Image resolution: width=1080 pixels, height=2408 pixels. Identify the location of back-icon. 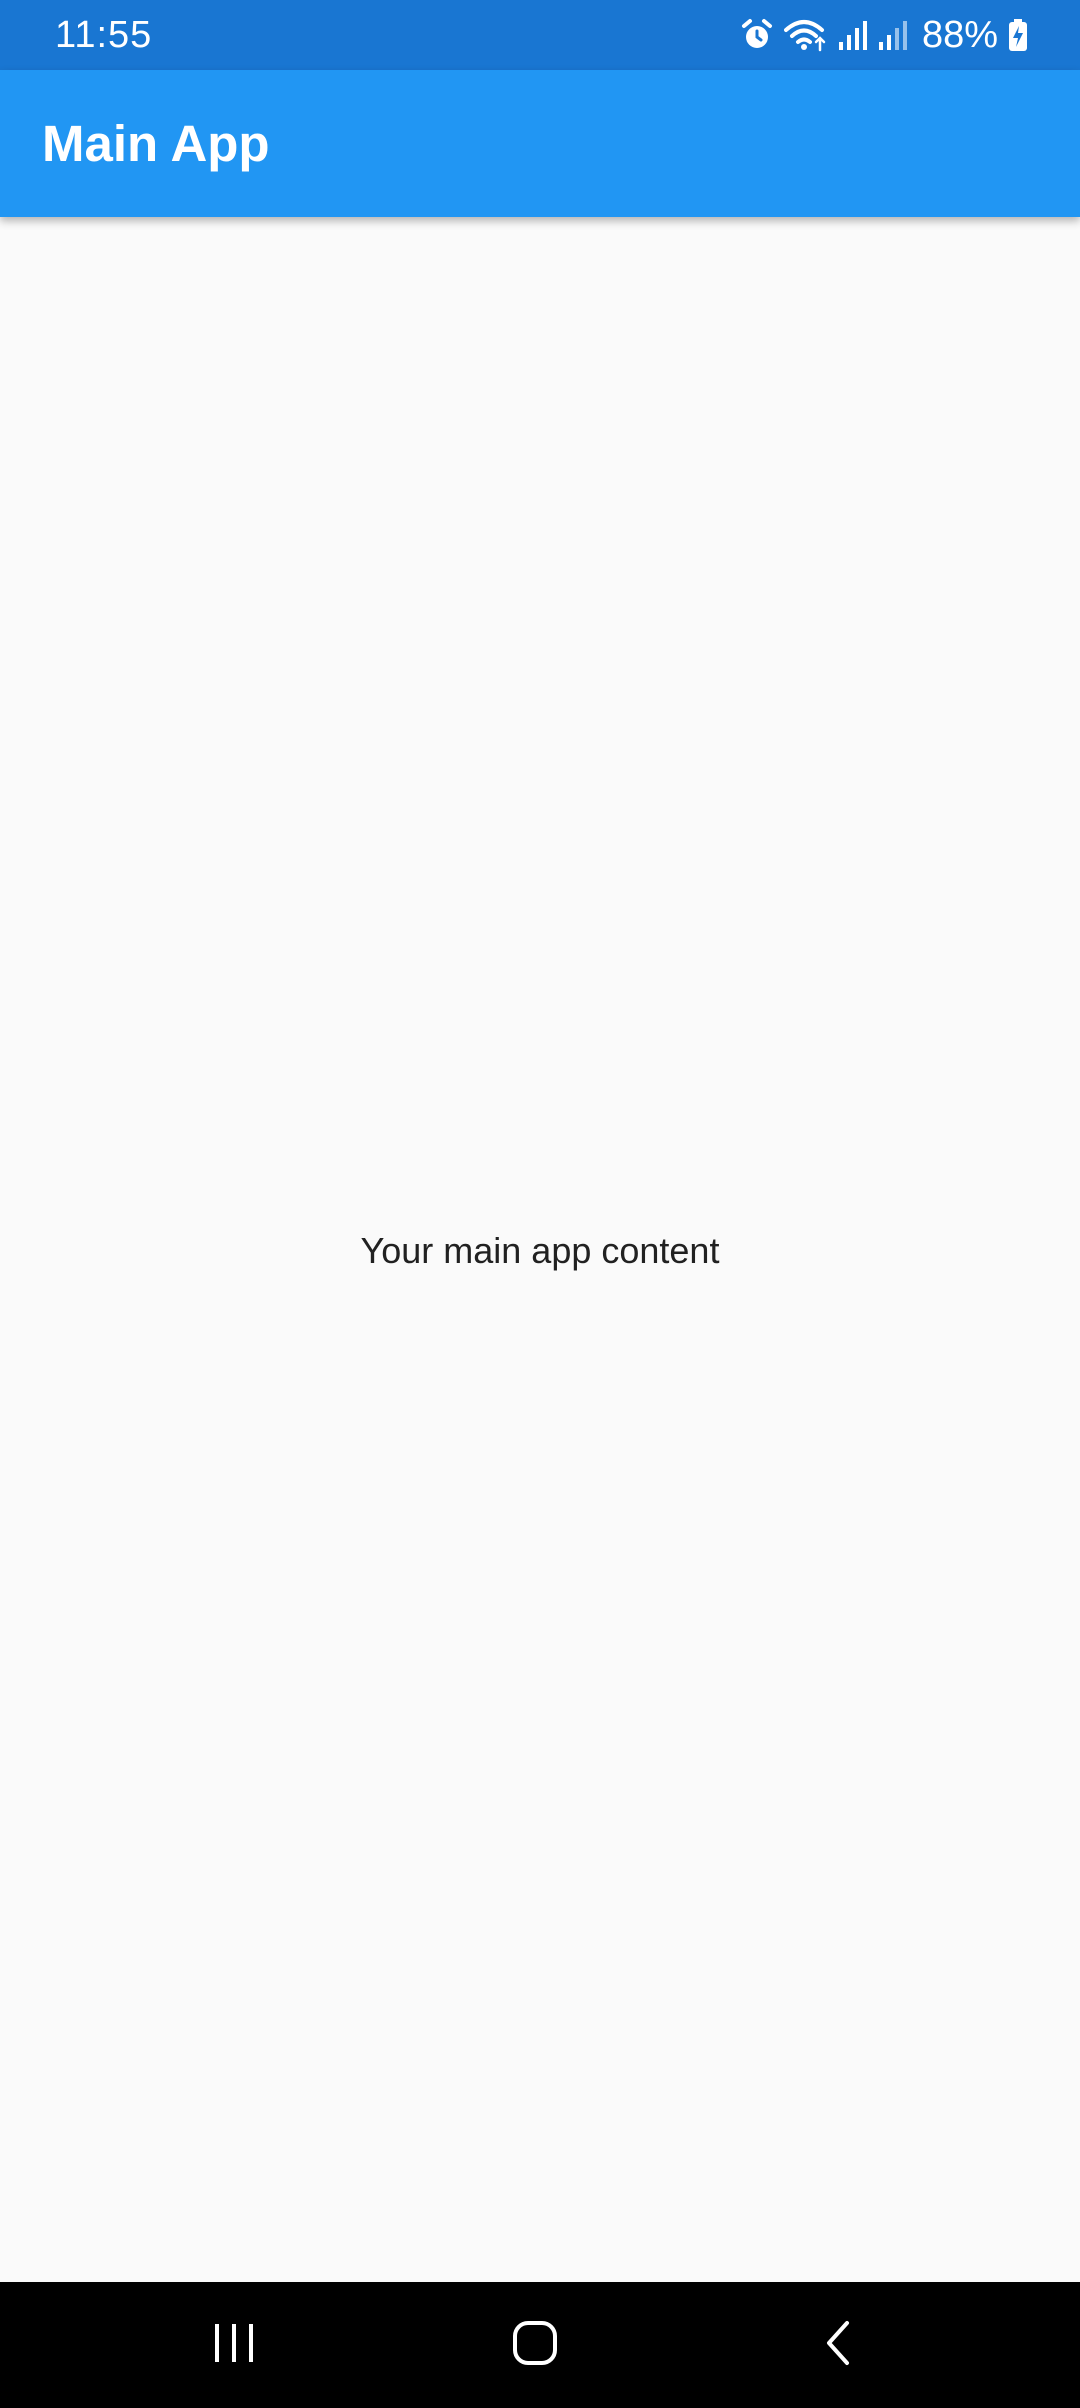
(838, 2345).